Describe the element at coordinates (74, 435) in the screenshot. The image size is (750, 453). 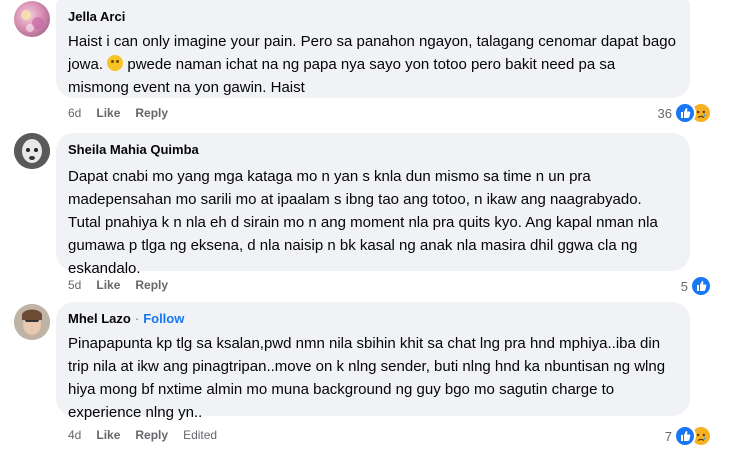
I see `comment-time: 4d` at that location.